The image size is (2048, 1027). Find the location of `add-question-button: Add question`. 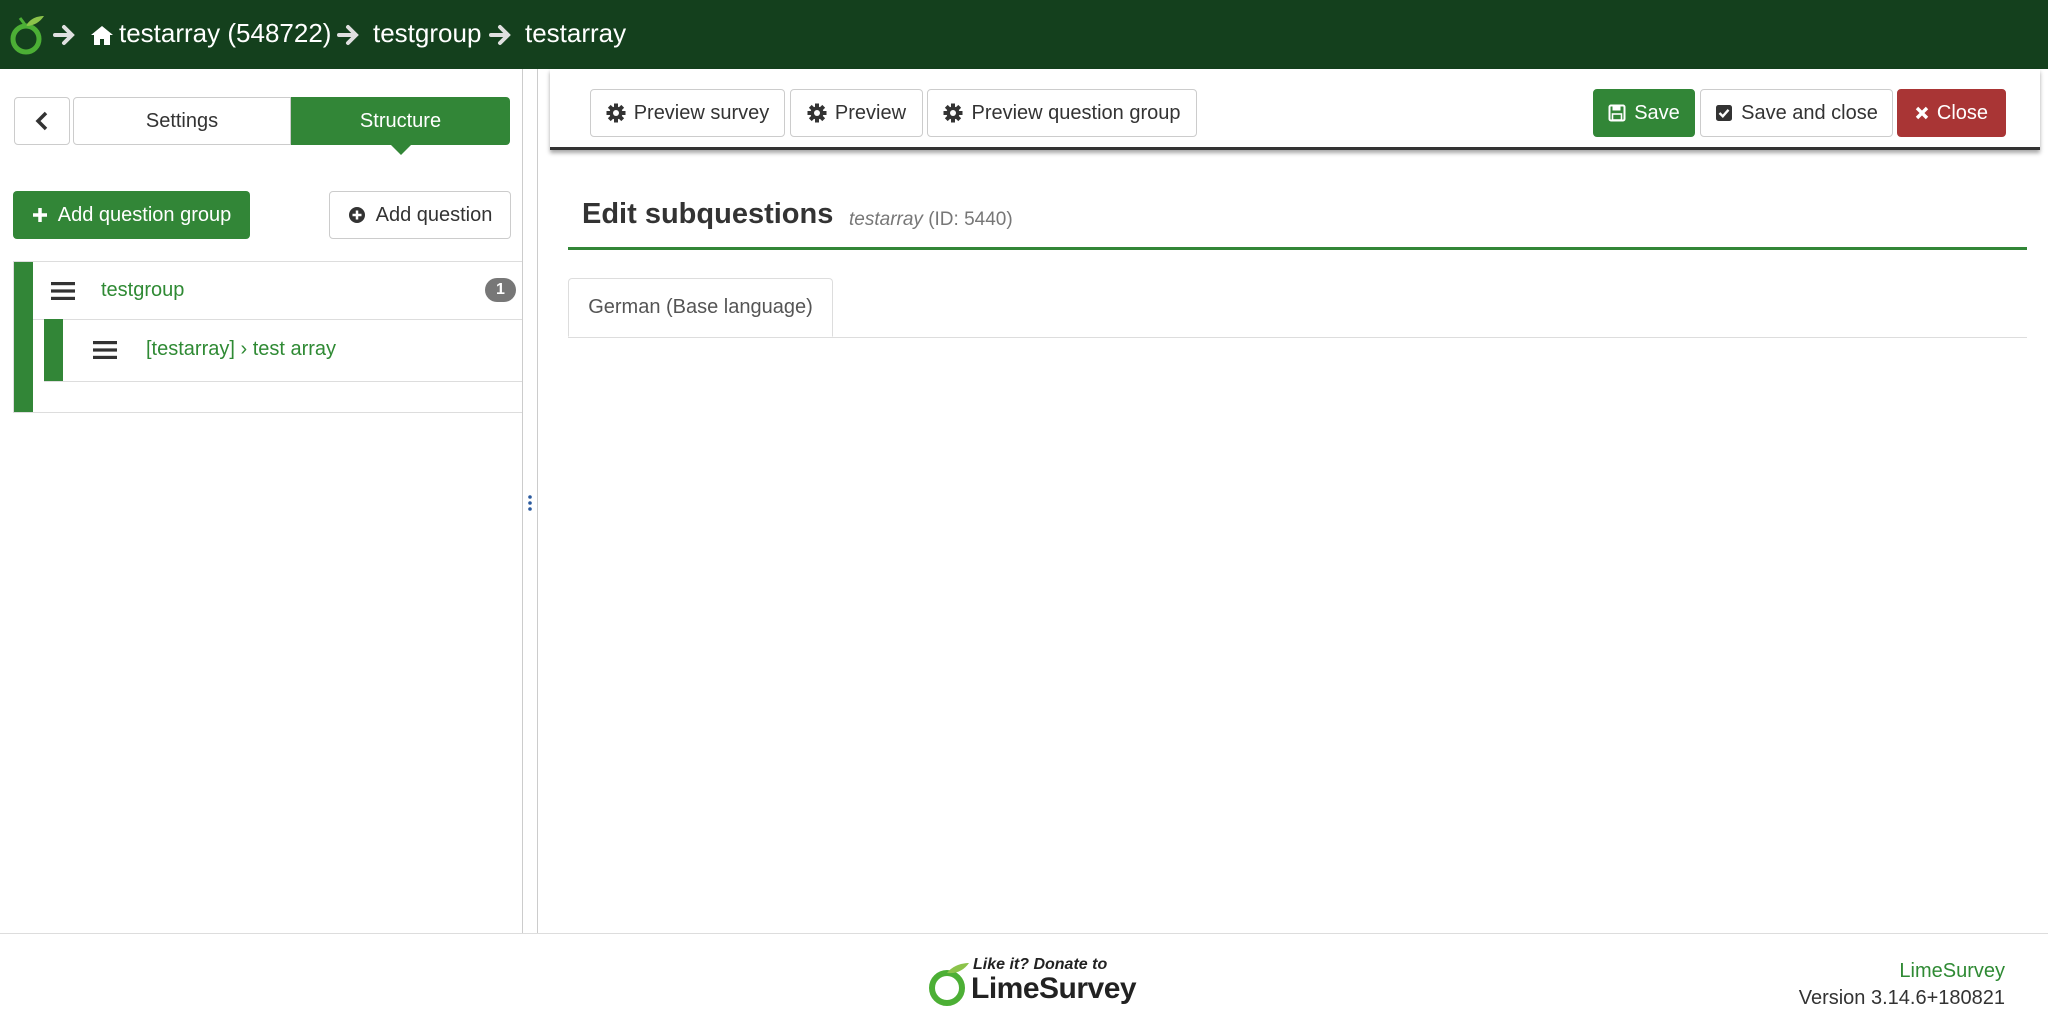

add-question-button: Add question is located at coordinates (420, 215).